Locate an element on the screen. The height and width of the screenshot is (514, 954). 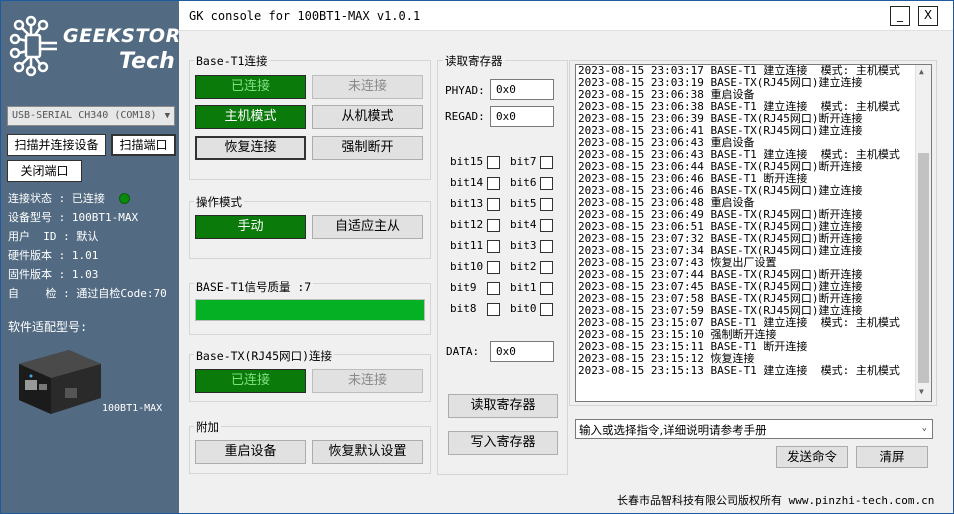
bit-label: bit9 is located at coordinates (463, 287).